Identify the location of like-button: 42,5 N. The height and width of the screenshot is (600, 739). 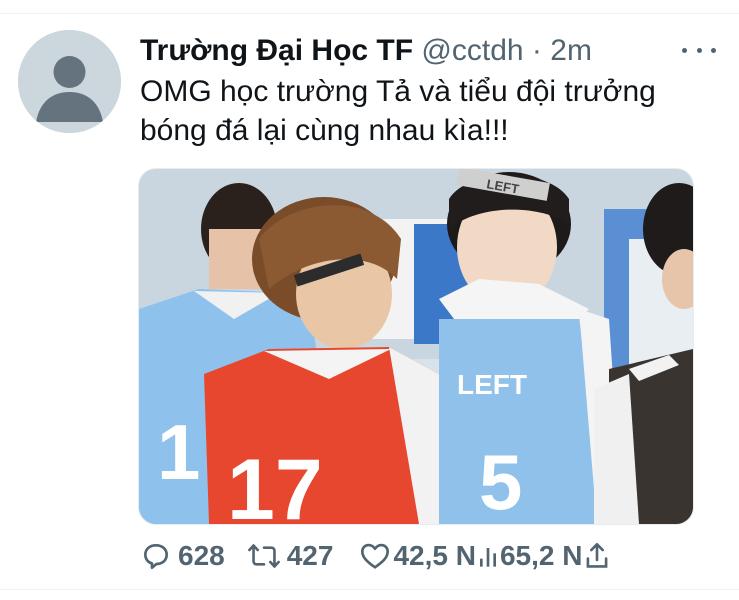
(417, 556).